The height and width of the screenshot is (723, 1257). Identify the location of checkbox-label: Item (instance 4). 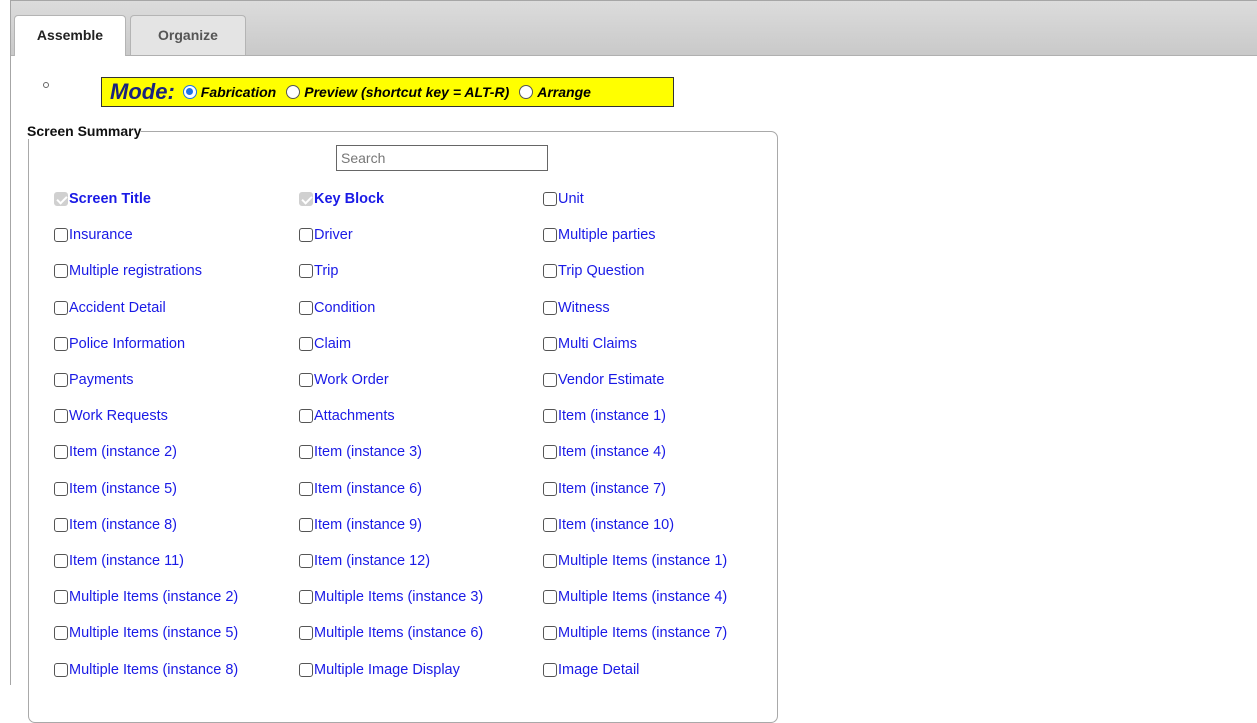
(612, 452).